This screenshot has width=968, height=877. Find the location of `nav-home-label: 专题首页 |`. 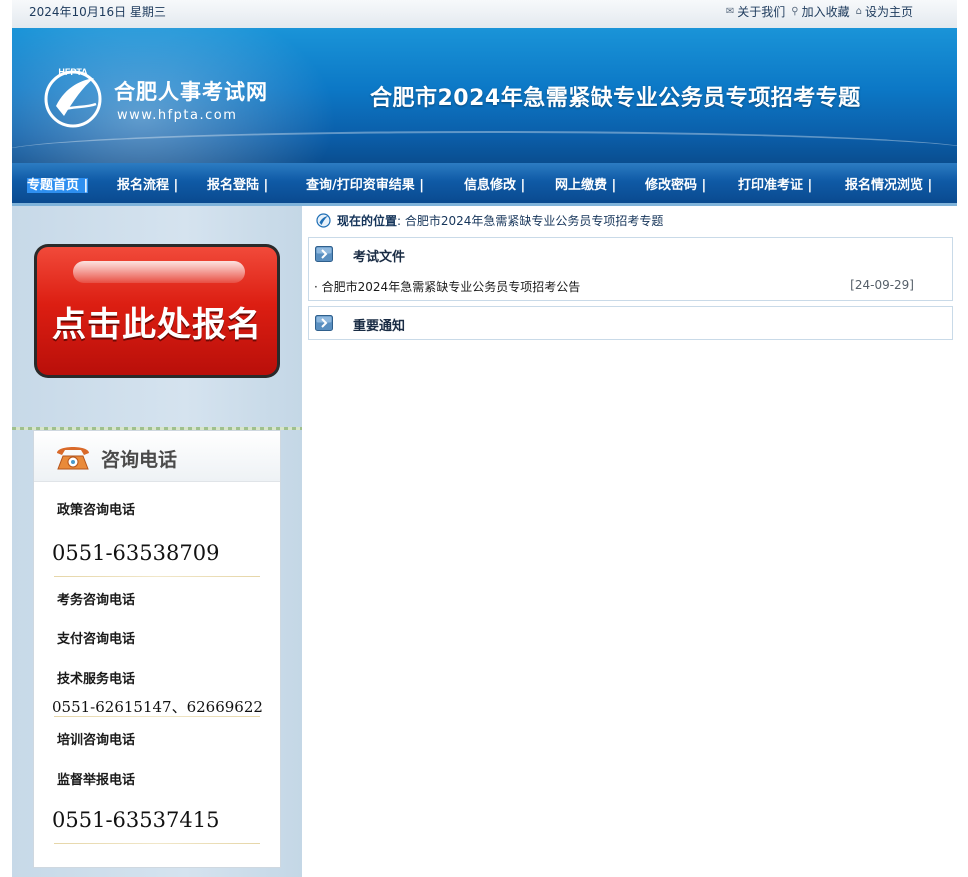

nav-home-label: 专题首页 | is located at coordinates (58, 185).